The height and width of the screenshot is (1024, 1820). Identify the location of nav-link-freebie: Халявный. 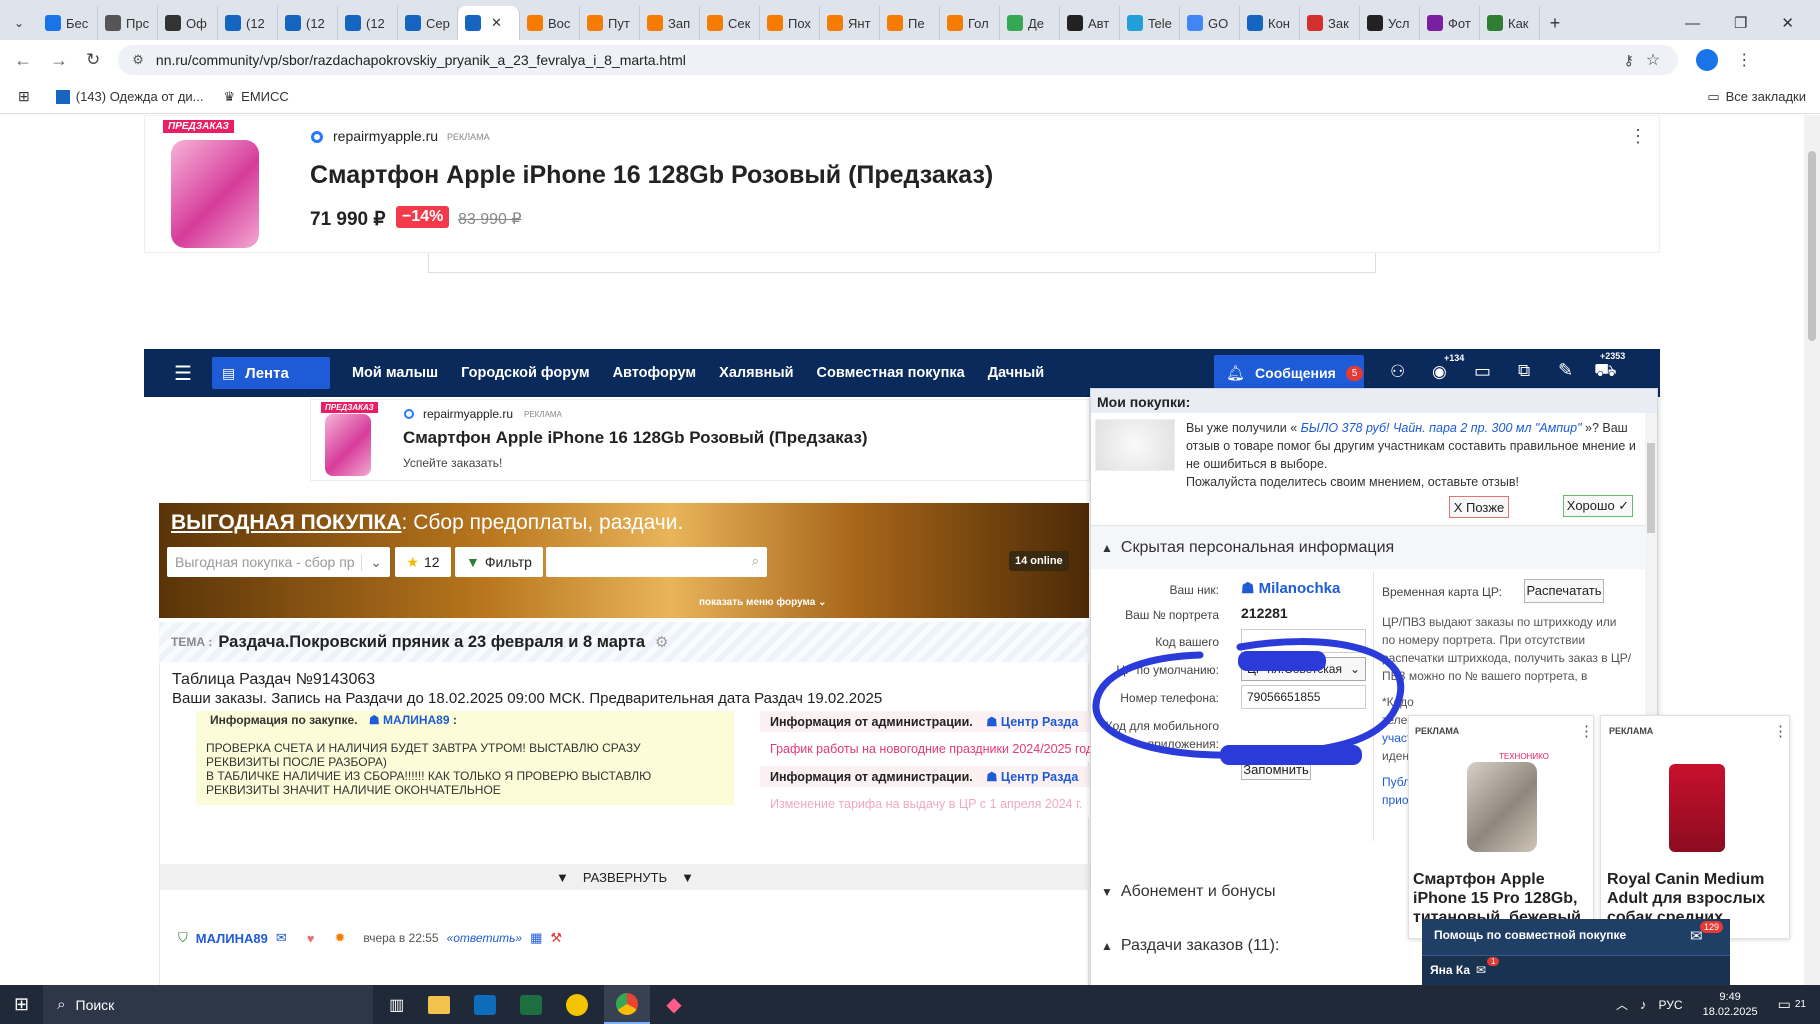
(756, 373).